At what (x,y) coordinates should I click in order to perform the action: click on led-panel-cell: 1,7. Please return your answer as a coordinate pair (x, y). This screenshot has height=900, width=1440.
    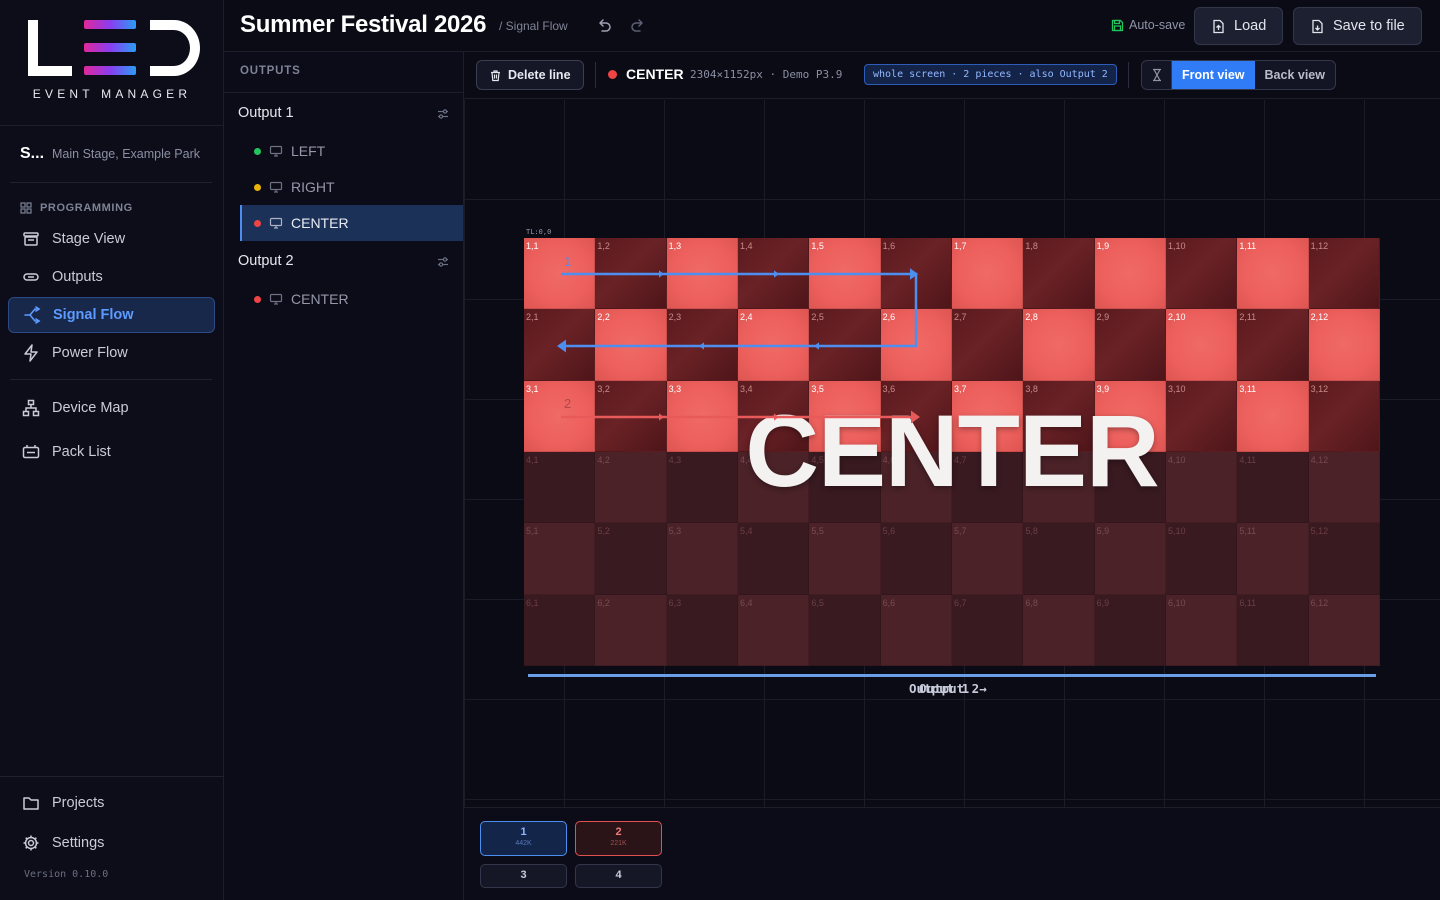
    Looking at the image, I should click on (988, 274).